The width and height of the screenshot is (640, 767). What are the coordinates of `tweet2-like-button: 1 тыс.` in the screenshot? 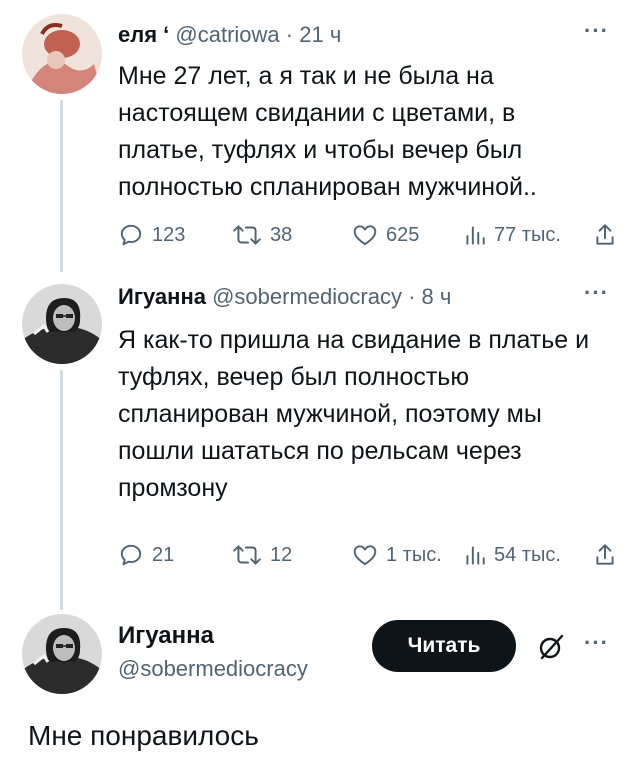 It's located at (397, 555).